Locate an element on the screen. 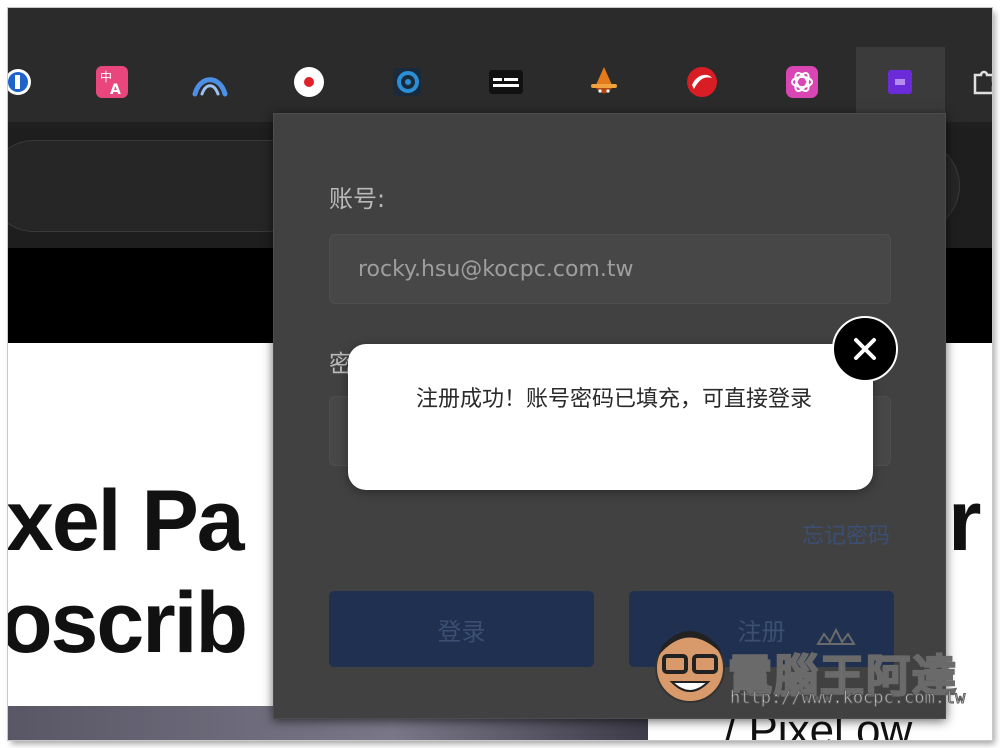 The height and width of the screenshot is (748, 1000). red-swirl-extension-icon is located at coordinates (702, 82).